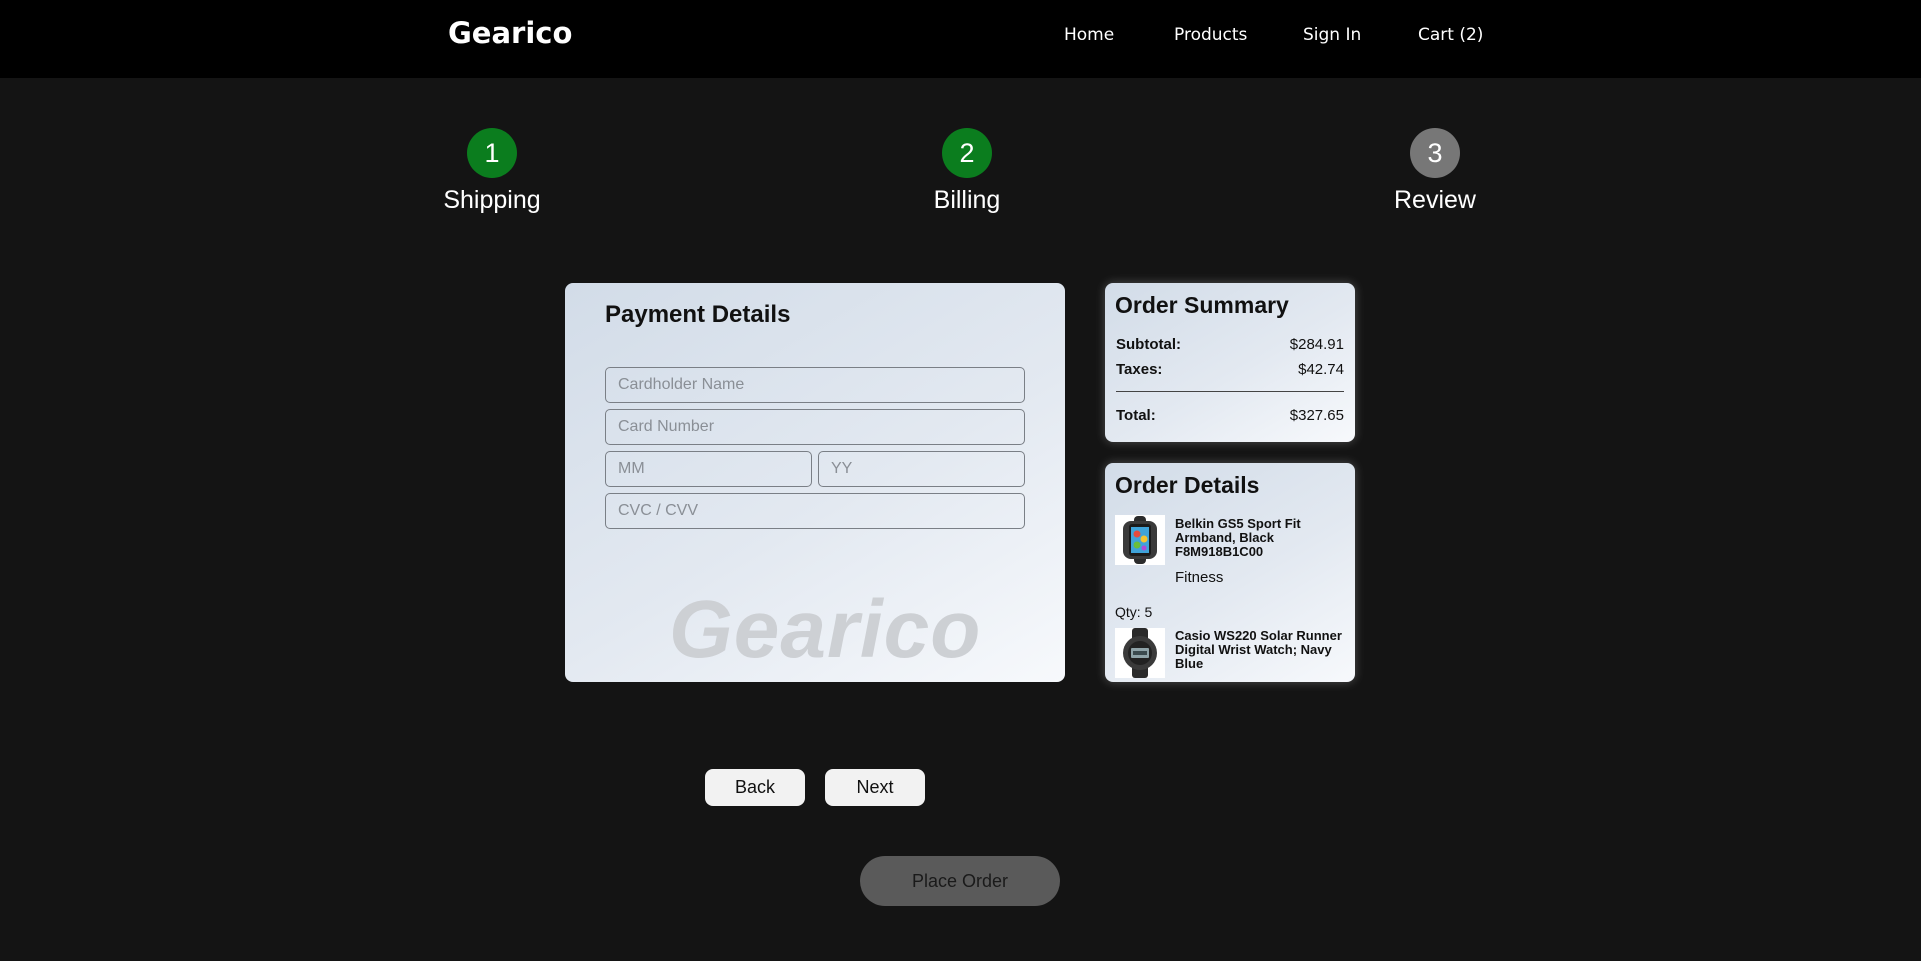 This screenshot has height=961, width=1921. Describe the element at coordinates (960, 881) in the screenshot. I see `place-order-button: Place Order` at that location.